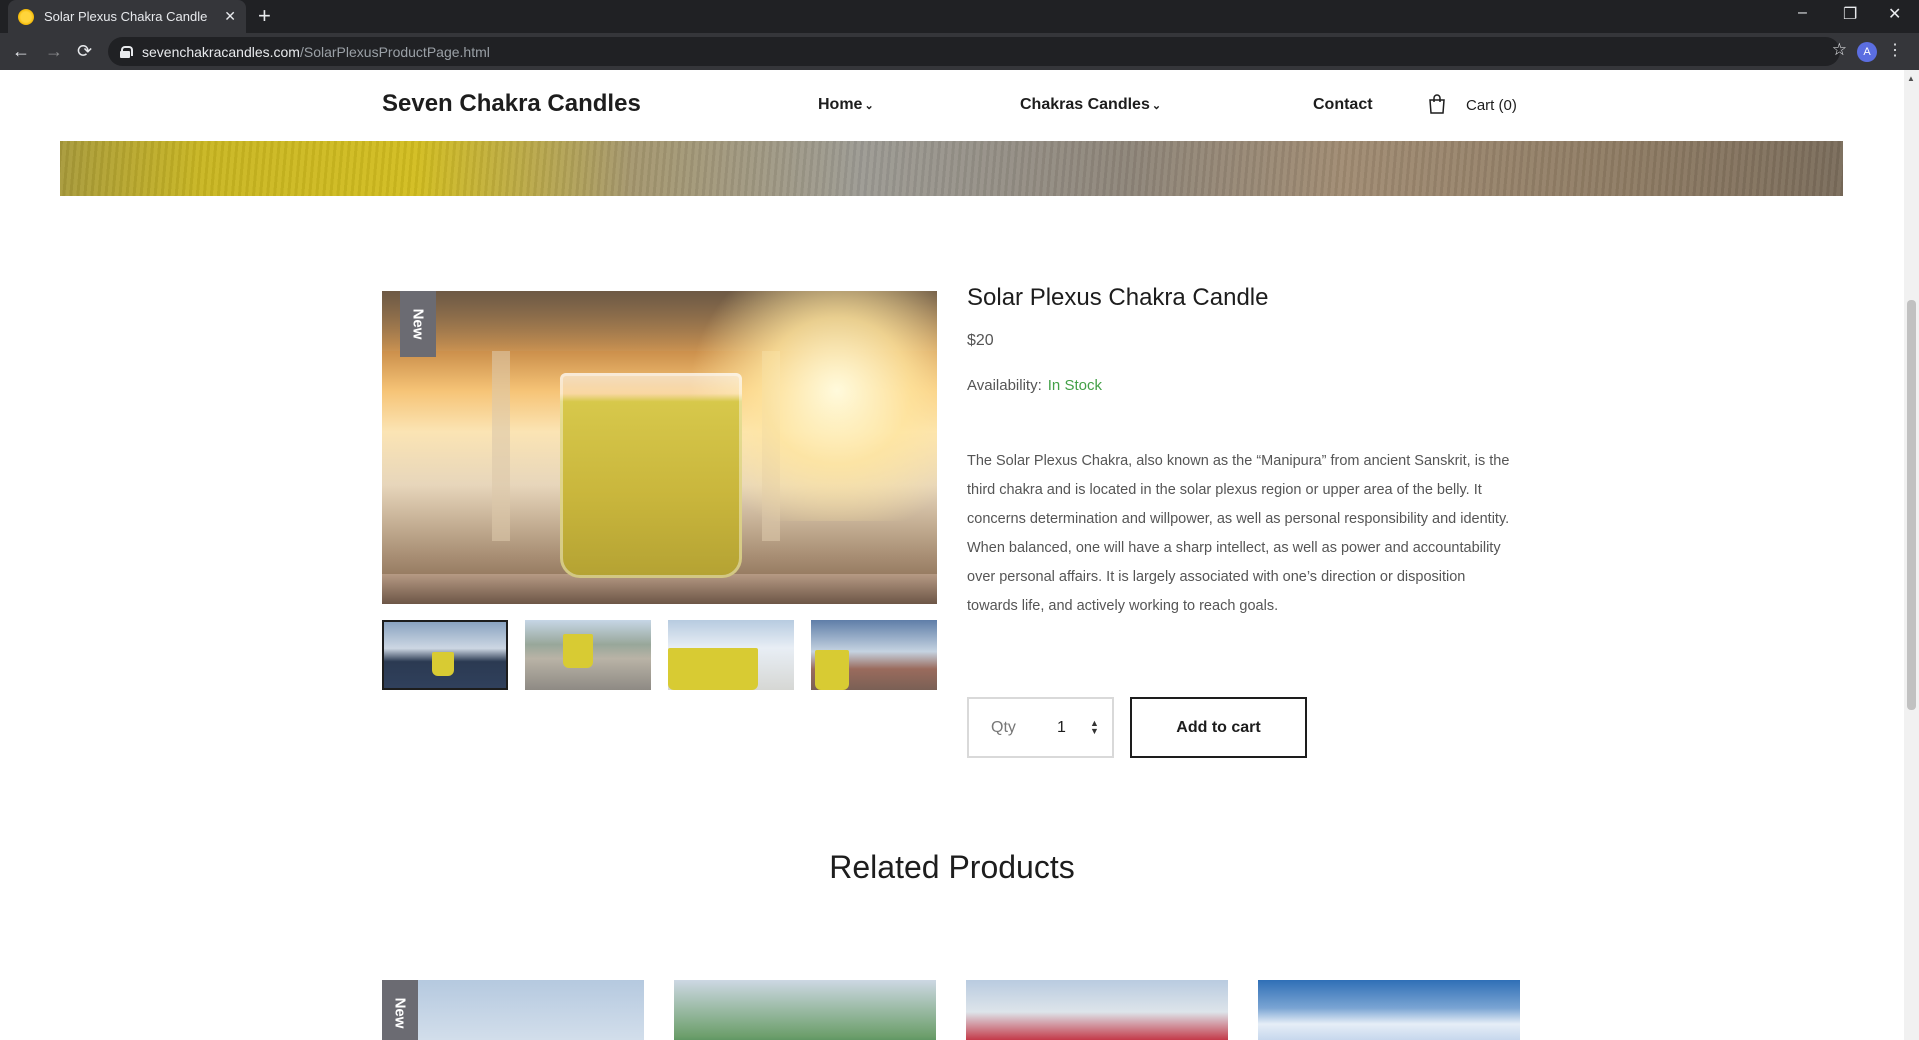 The height and width of the screenshot is (1040, 1919). I want to click on shopping-bag-icon, so click(1437, 104).